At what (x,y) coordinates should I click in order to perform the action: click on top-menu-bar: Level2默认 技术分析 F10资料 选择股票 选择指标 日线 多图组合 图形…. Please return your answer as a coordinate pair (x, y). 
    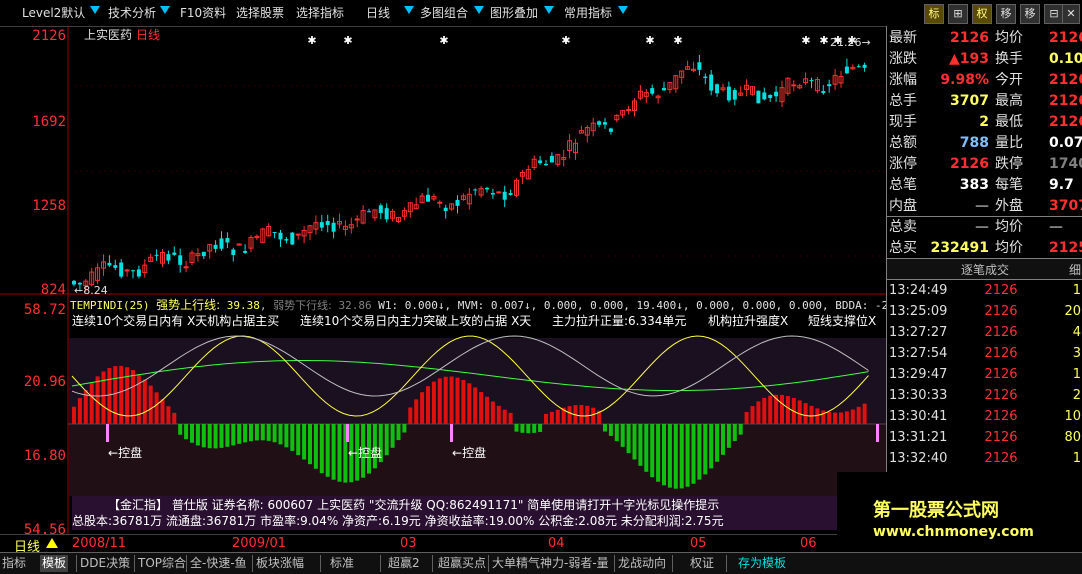
    Looking at the image, I should click on (541, 13).